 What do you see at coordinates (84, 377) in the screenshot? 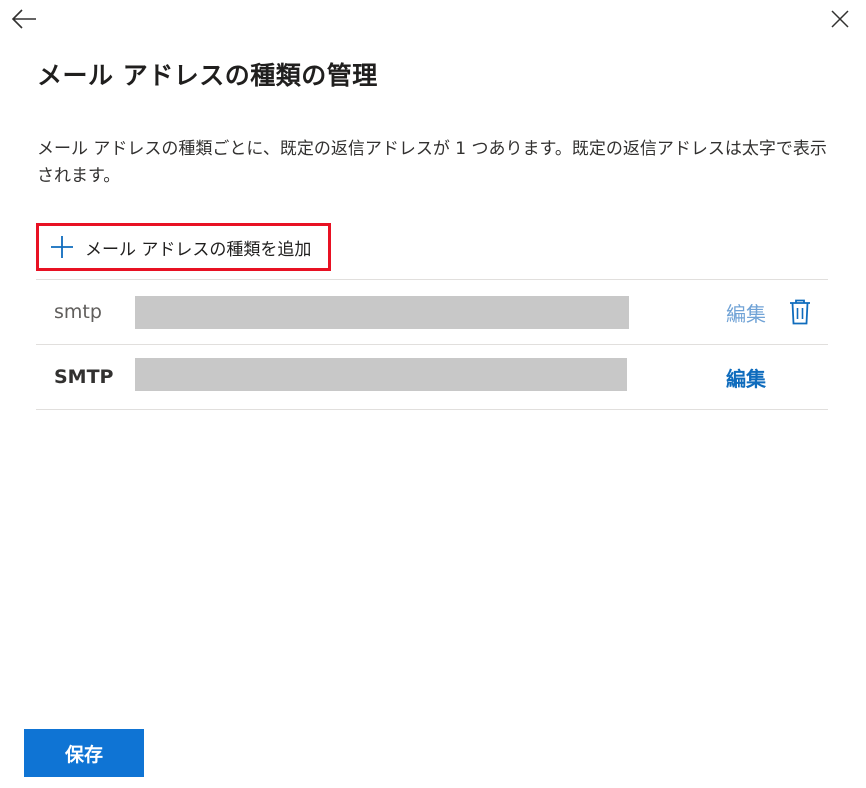
I see `address-type: SMTP` at bounding box center [84, 377].